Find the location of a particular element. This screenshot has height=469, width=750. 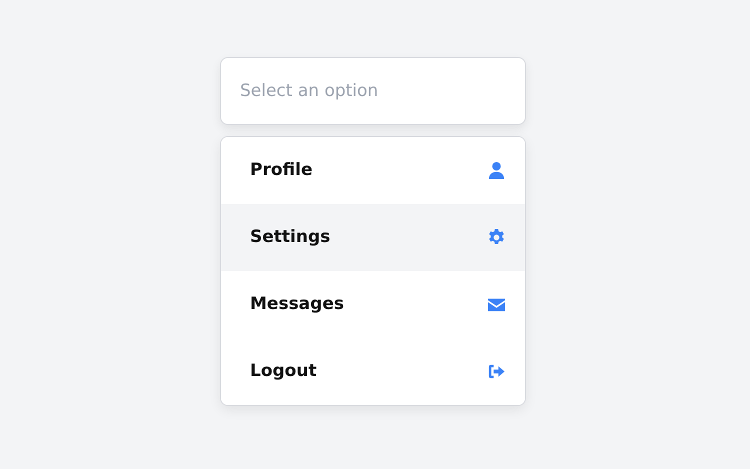

select-field: Select an option is located at coordinates (373, 91).